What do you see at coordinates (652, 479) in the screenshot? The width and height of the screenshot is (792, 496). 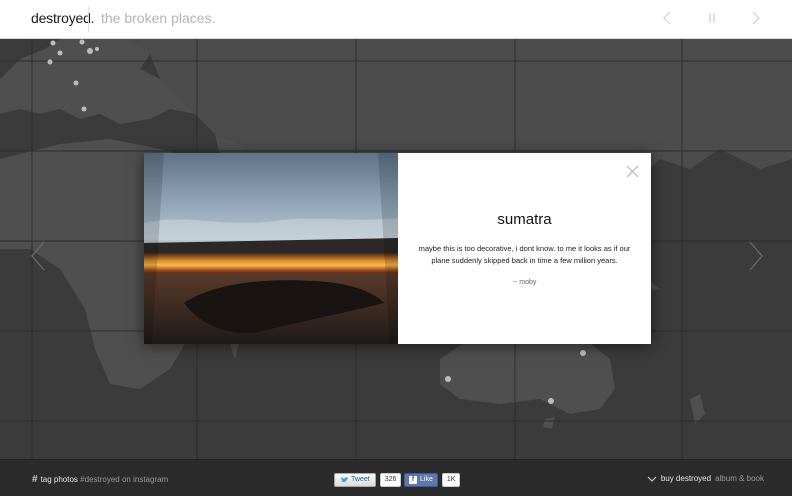 I see `chevron-down-icon` at bounding box center [652, 479].